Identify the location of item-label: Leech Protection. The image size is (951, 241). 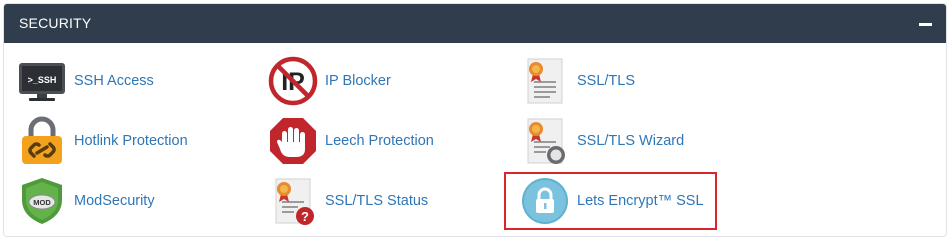
(379, 141).